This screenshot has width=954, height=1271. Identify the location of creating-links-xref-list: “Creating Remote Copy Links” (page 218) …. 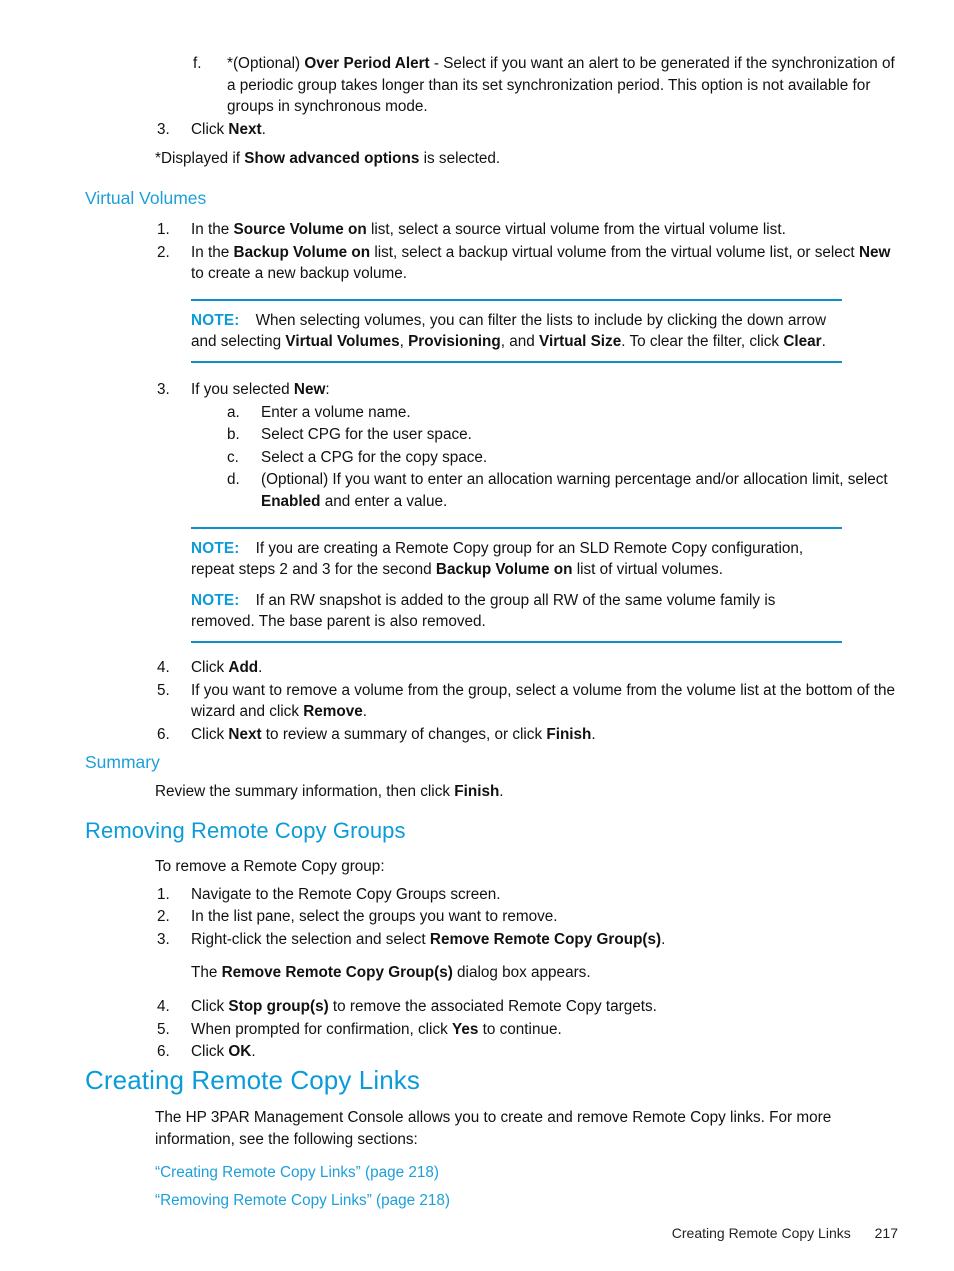
(526, 1186).